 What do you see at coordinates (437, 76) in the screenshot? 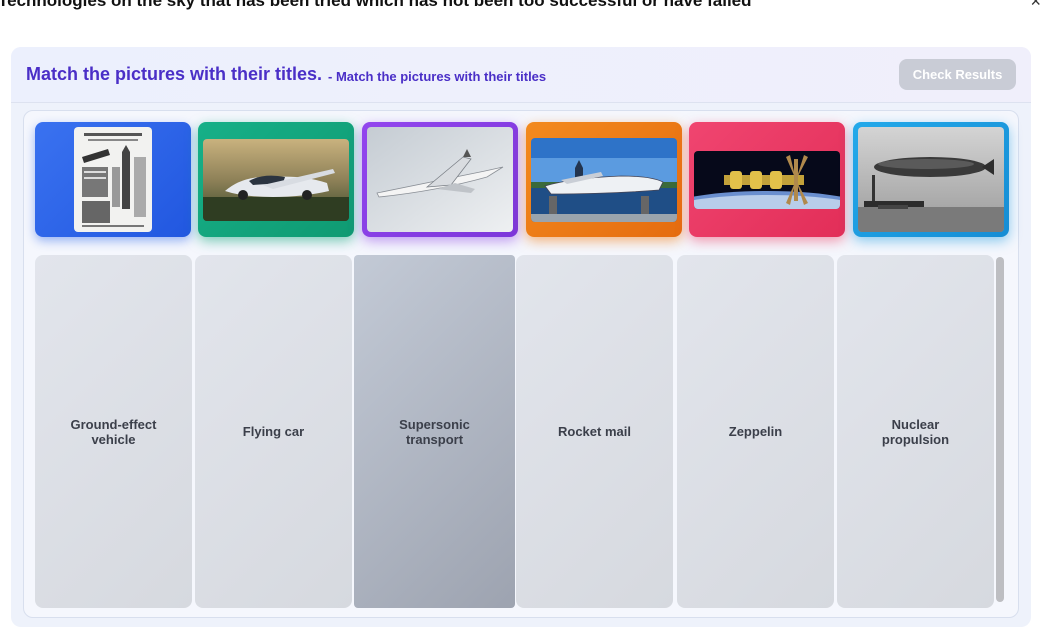
I see `panel-subtitle: - Match the pictures with their titles` at bounding box center [437, 76].